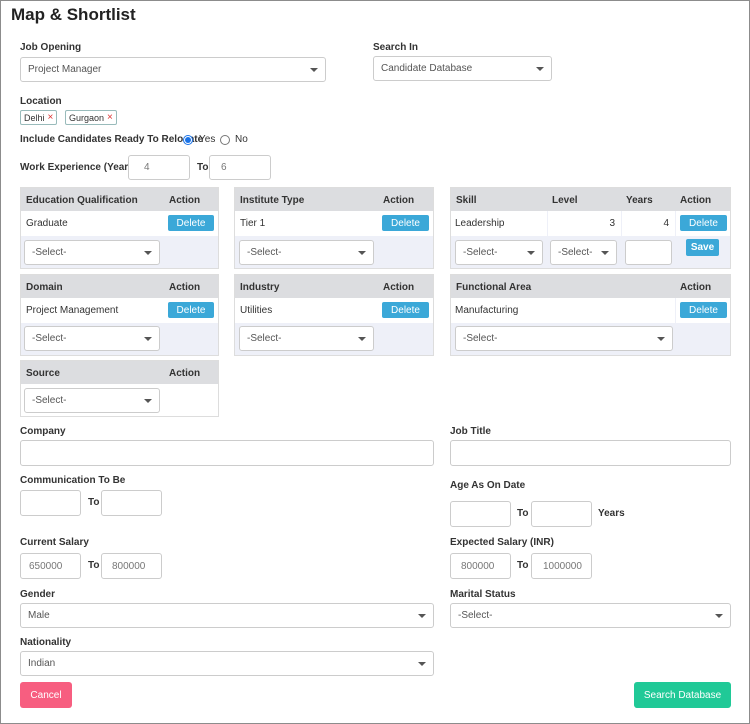  What do you see at coordinates (207, 139) in the screenshot?
I see `relocate-yes-label: Yes` at bounding box center [207, 139].